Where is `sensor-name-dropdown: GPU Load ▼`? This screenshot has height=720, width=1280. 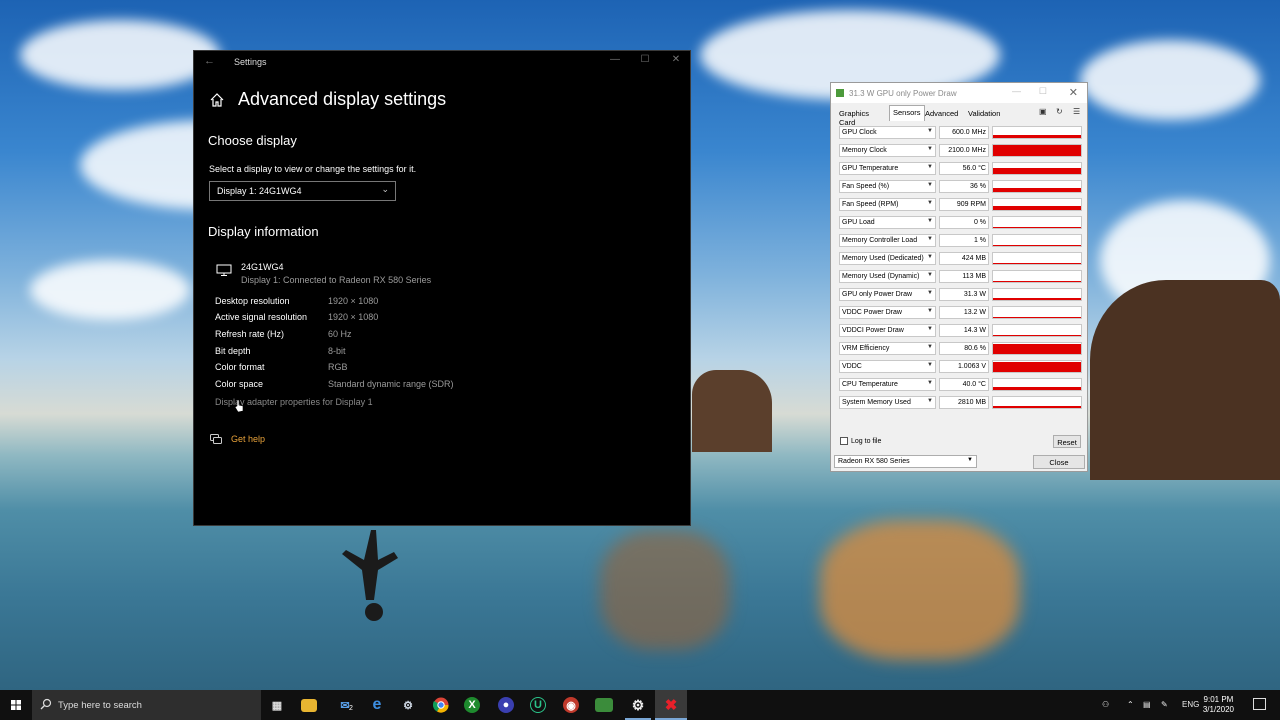
sensor-name-dropdown: GPU Load ▼ is located at coordinates (887, 222).